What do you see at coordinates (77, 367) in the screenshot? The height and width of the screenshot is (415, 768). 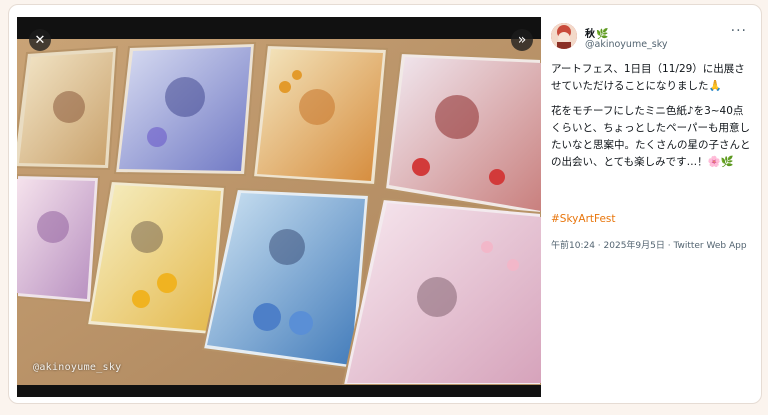 I see `image-watermark: @akinoyume_sky` at bounding box center [77, 367].